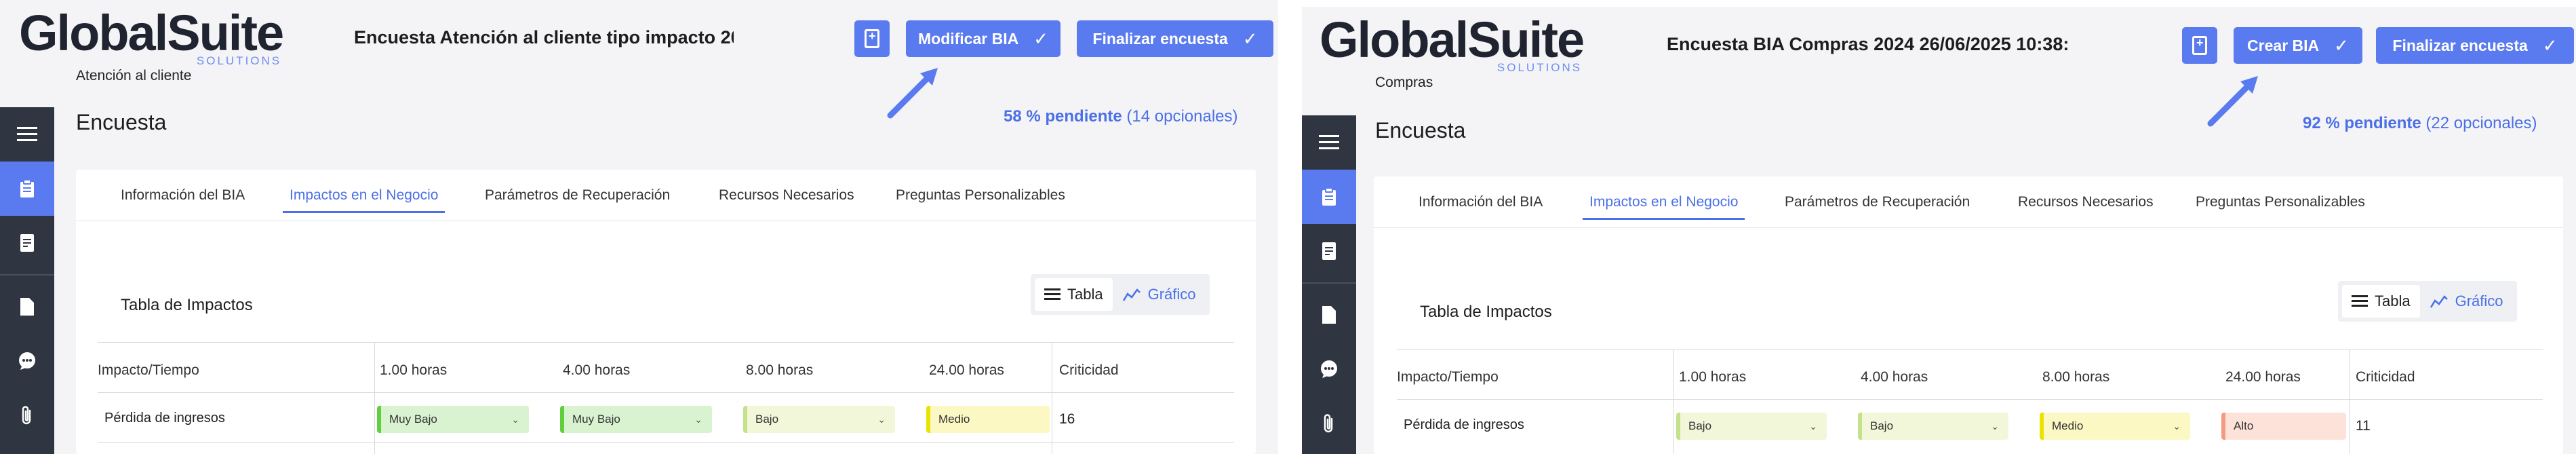 The height and width of the screenshot is (454, 2576). Describe the element at coordinates (2360, 301) in the screenshot. I see `list-icon` at that location.